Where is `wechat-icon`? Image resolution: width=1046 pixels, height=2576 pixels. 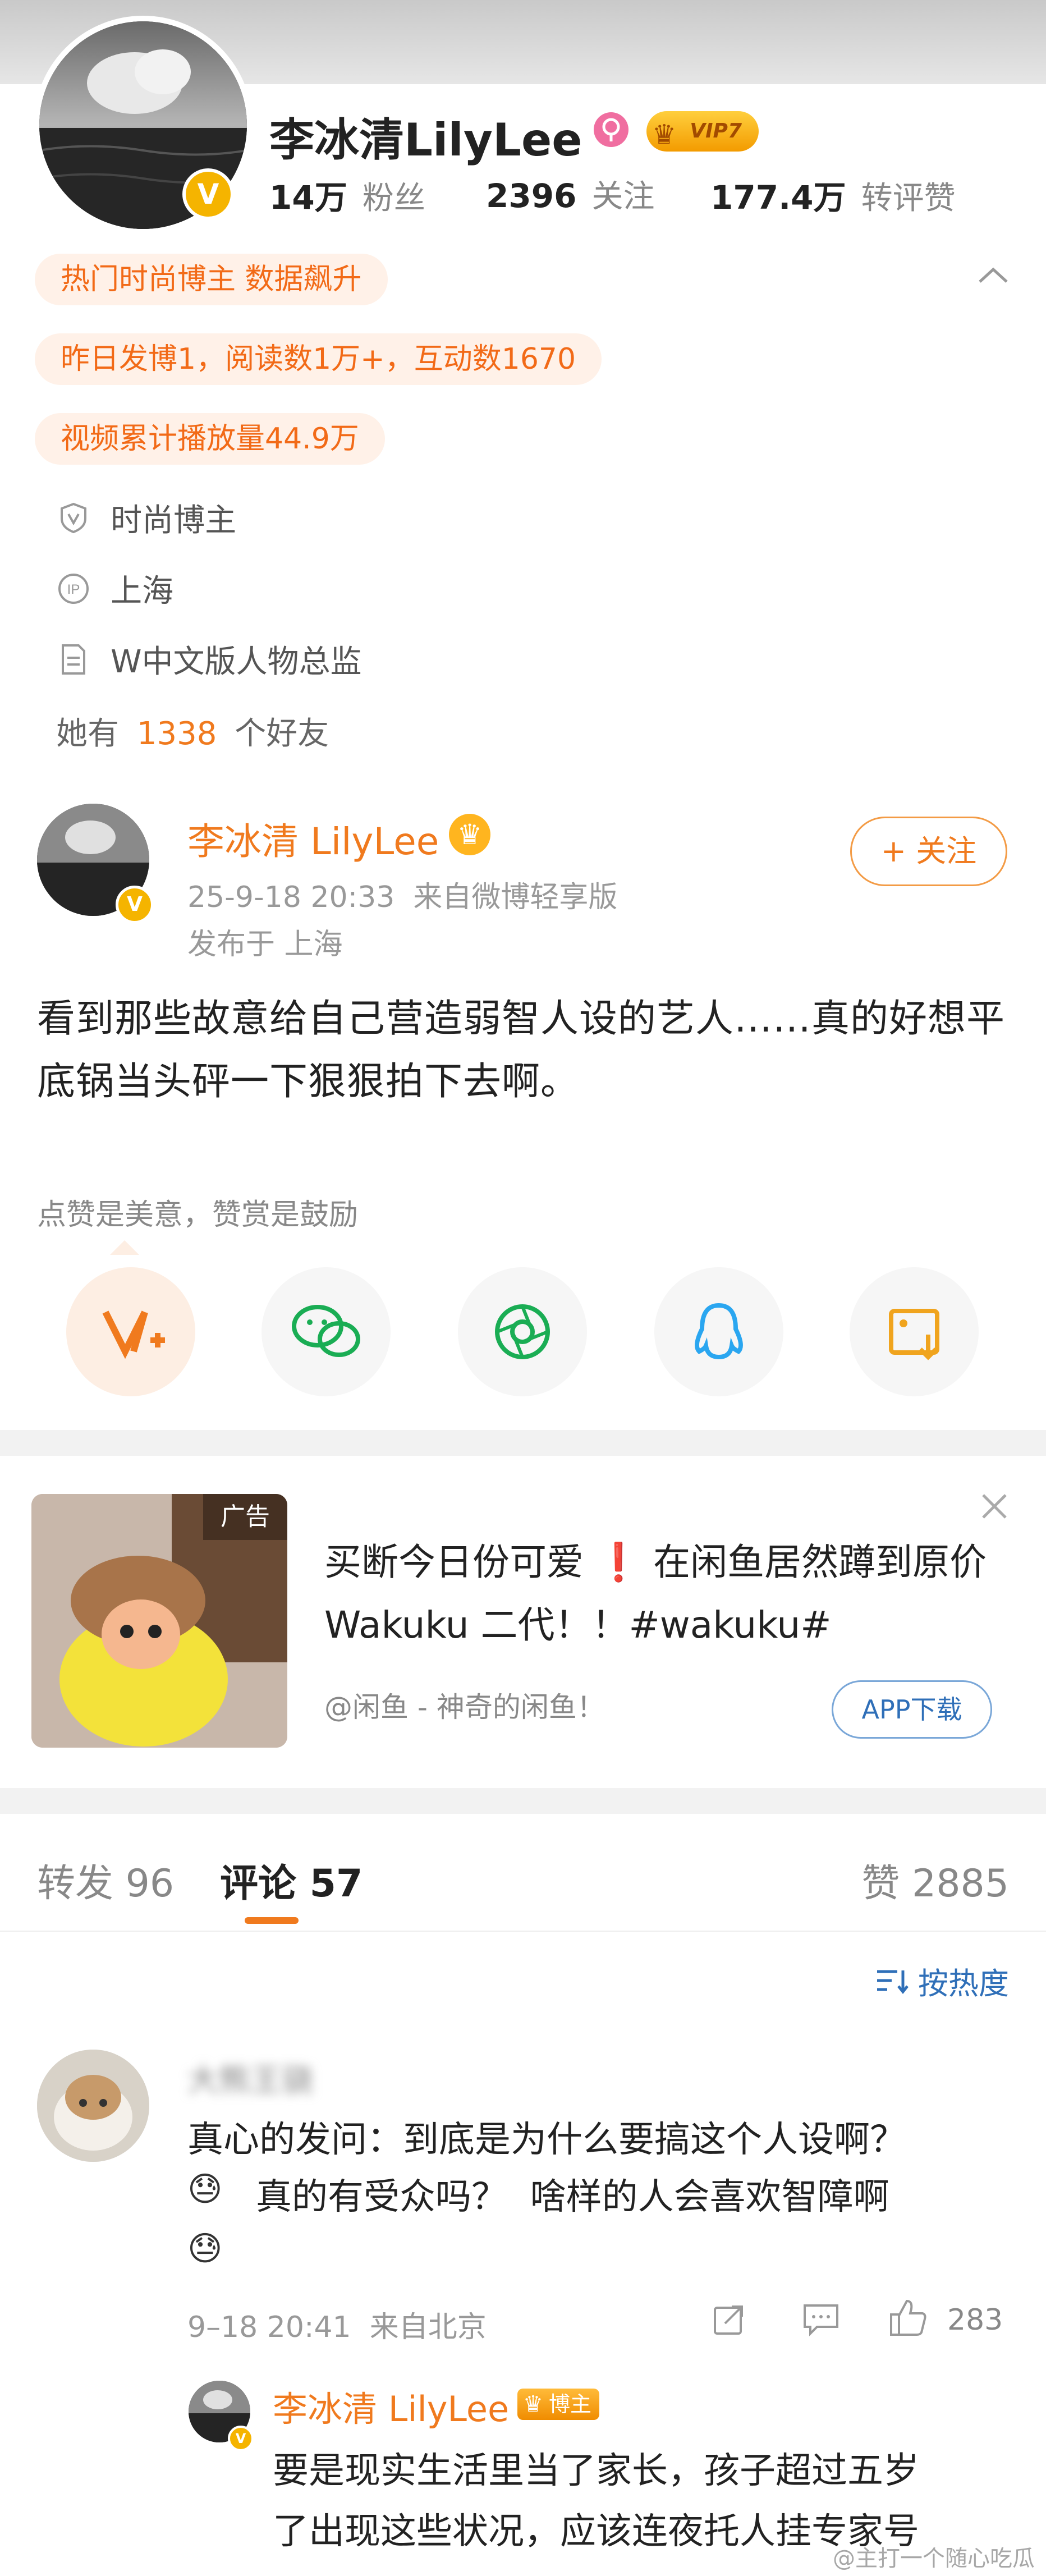
wechat-icon is located at coordinates (326, 1331).